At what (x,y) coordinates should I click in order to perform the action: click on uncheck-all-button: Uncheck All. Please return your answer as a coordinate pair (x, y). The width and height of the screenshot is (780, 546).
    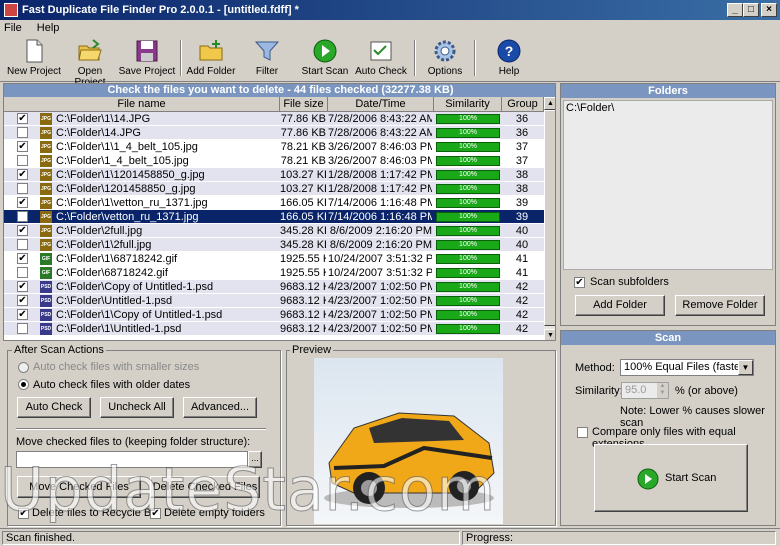
    Looking at the image, I should click on (137, 407).